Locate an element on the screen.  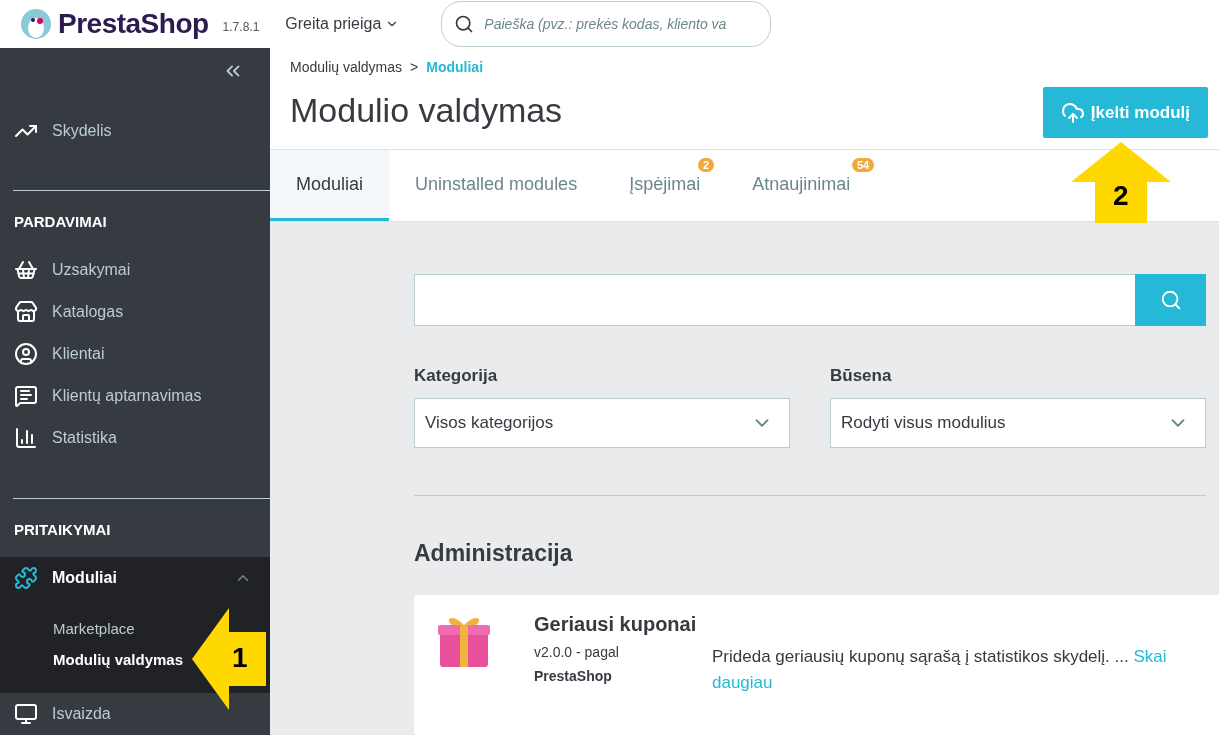
sidebar-label: Katalogas is located at coordinates (88, 312).